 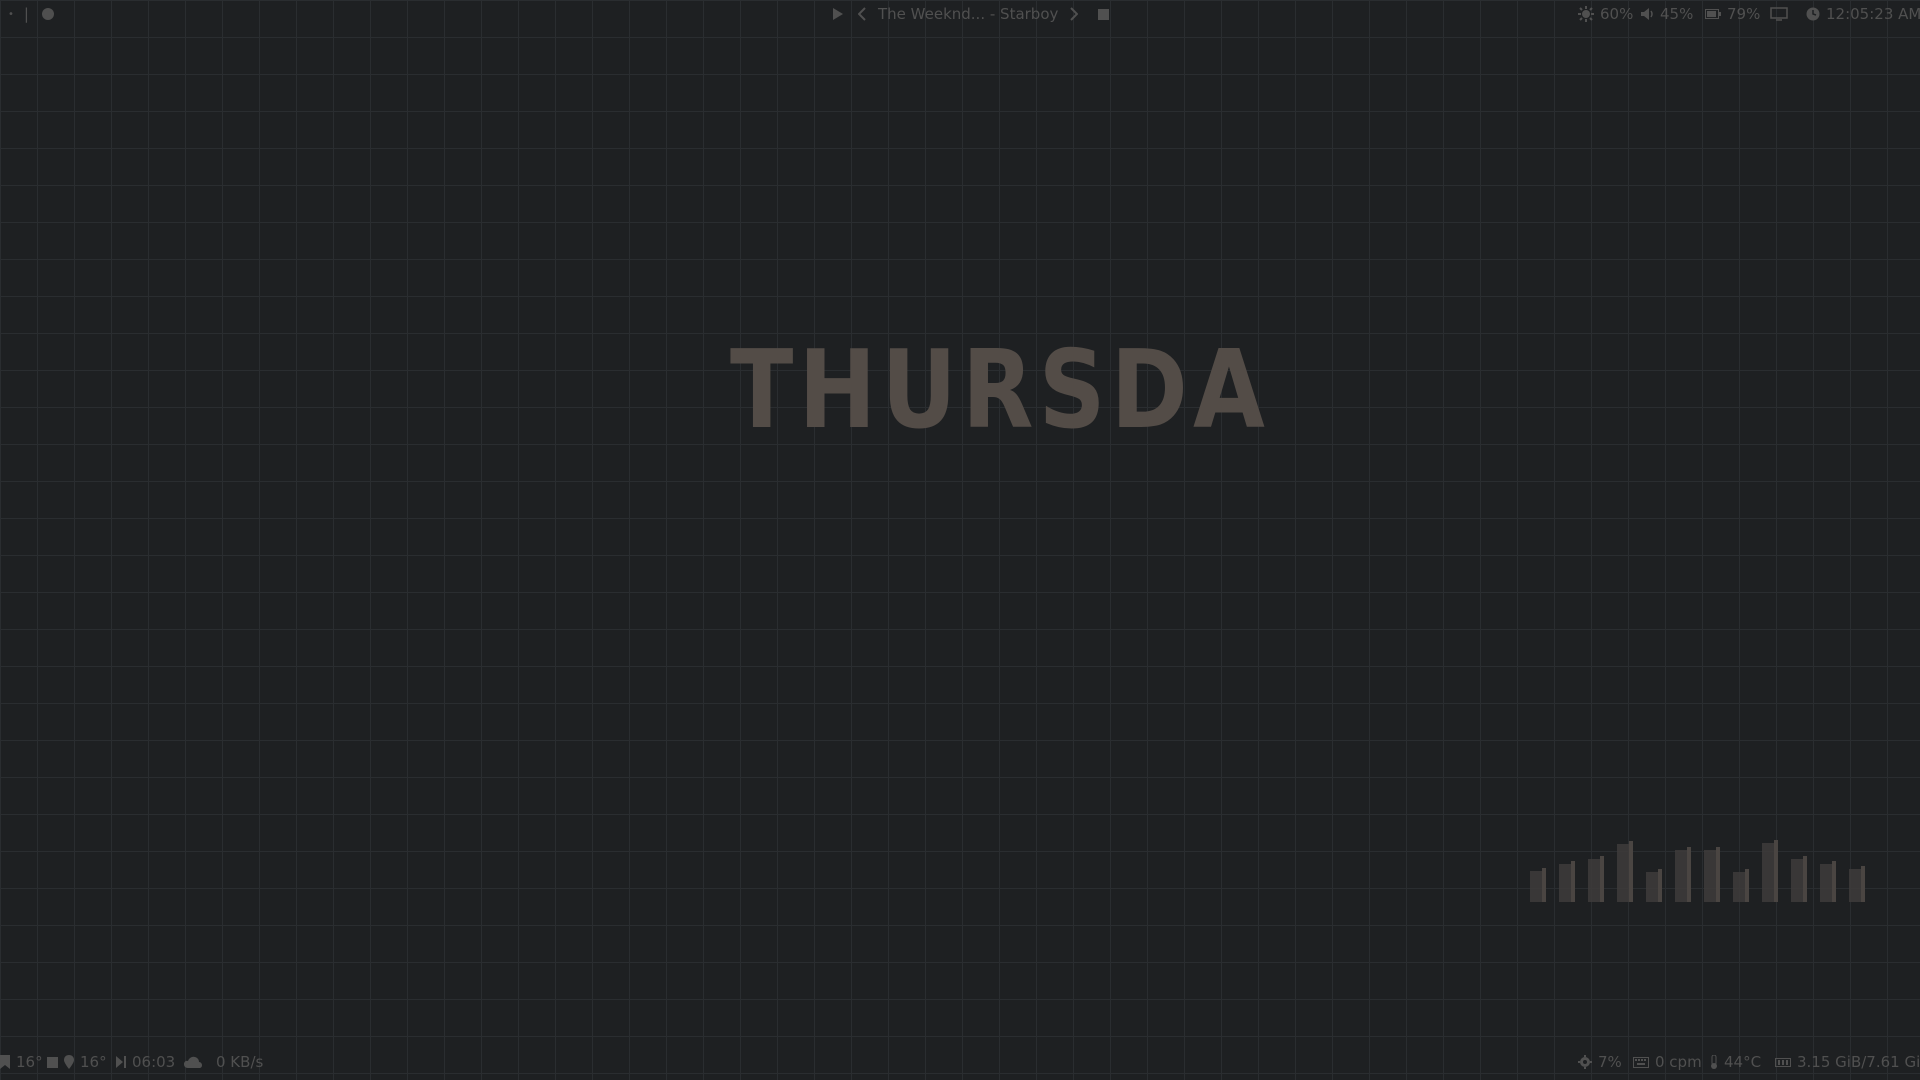 What do you see at coordinates (1585, 1062) in the screenshot?
I see `cpu-gear-icon` at bounding box center [1585, 1062].